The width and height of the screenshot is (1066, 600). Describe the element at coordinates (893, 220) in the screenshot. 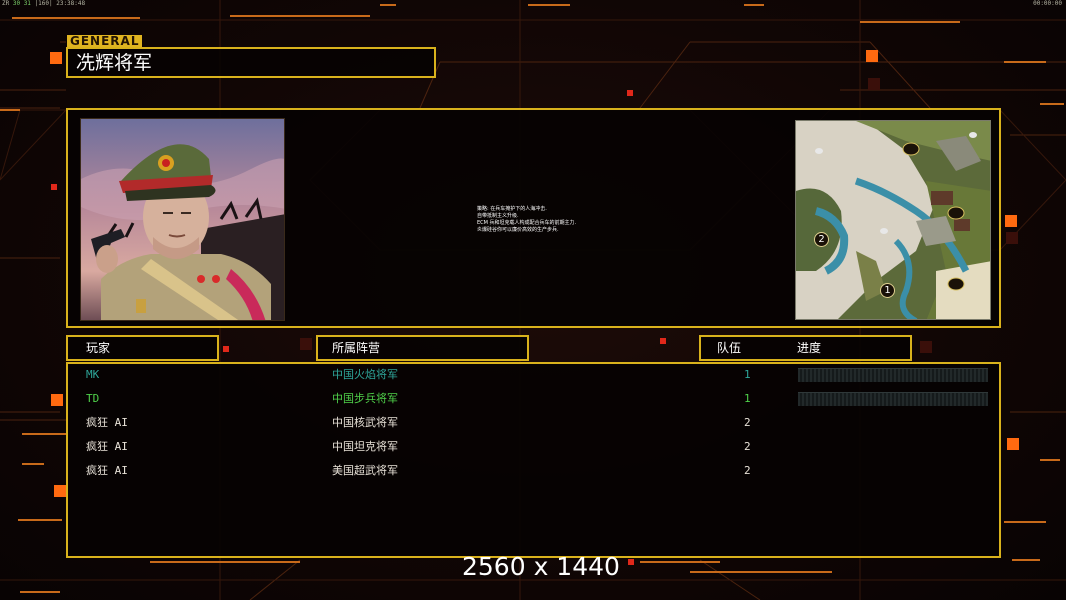

I see `map-preview: 2 1` at that location.